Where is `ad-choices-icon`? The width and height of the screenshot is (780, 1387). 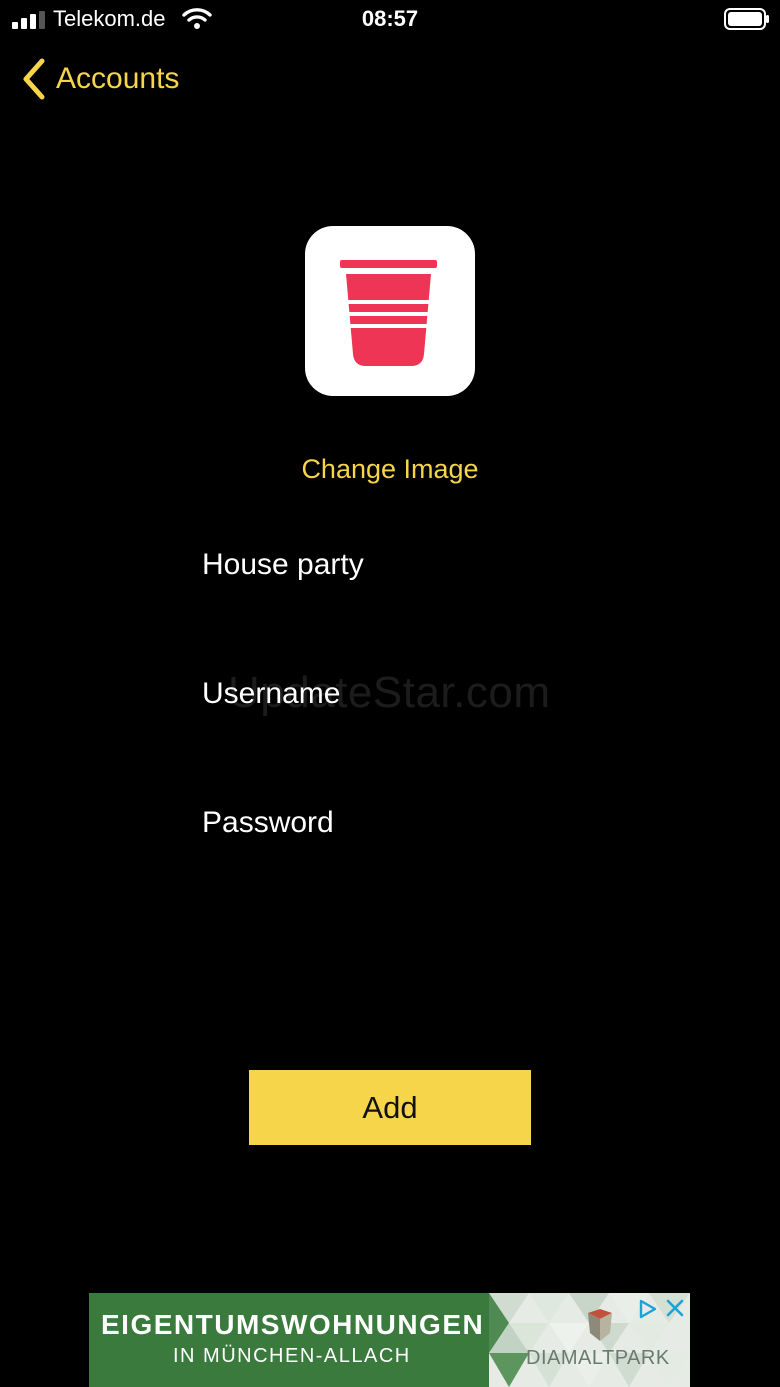 ad-choices-icon is located at coordinates (648, 1309).